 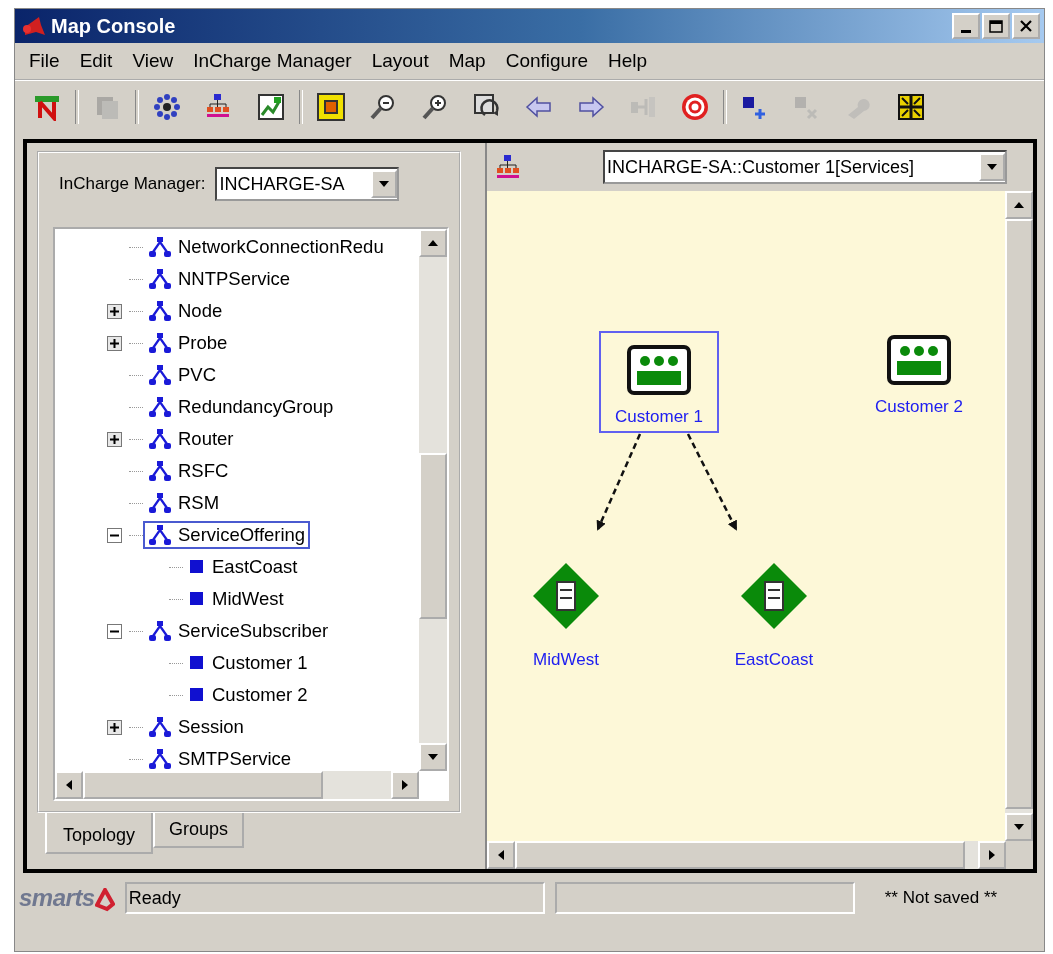 What do you see at coordinates (238, 631) in the screenshot?
I see `tree-item: ServiceSubscriber` at bounding box center [238, 631].